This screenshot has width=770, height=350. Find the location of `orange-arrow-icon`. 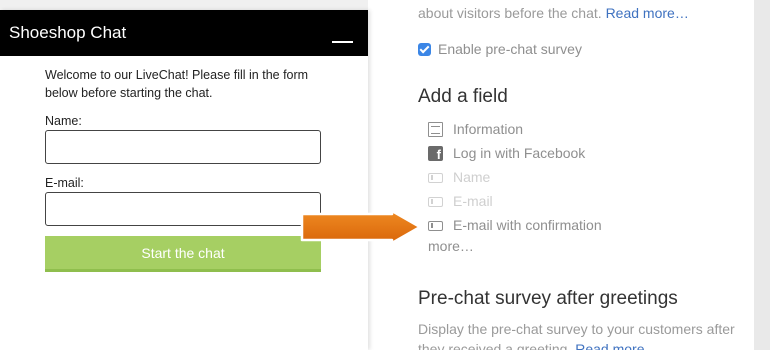

orange-arrow-icon is located at coordinates (361, 227).